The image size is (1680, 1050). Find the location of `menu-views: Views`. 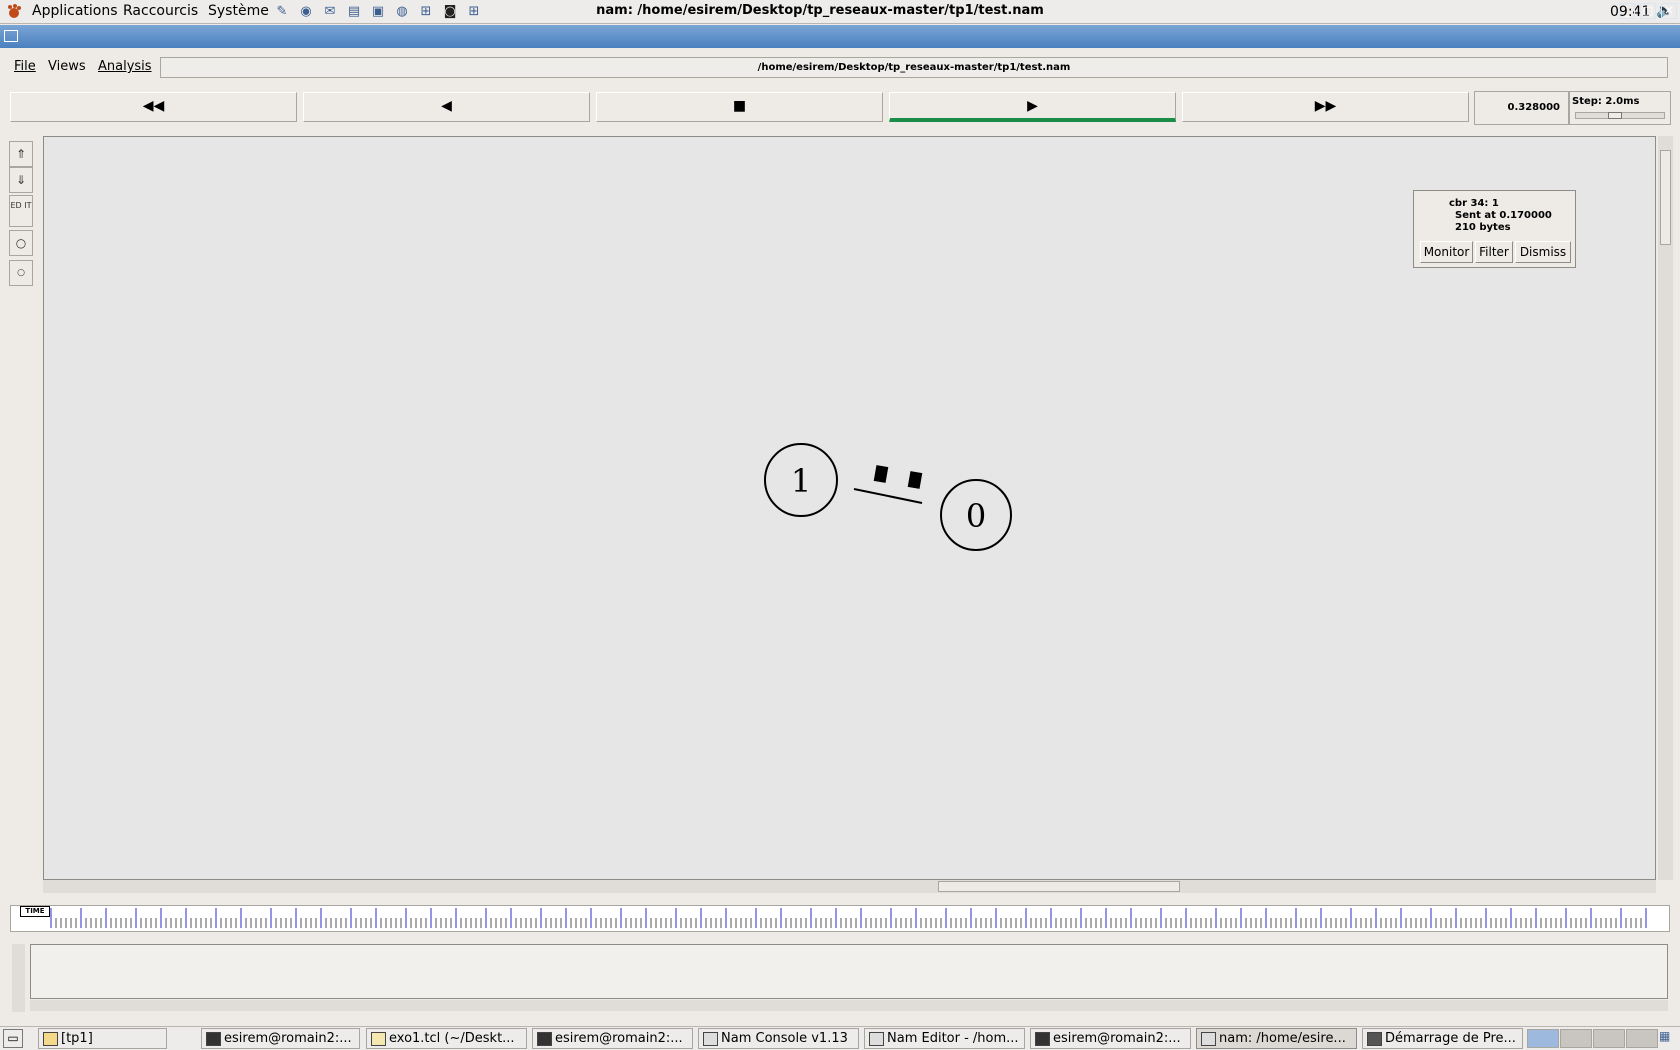

menu-views: Views is located at coordinates (67, 66).